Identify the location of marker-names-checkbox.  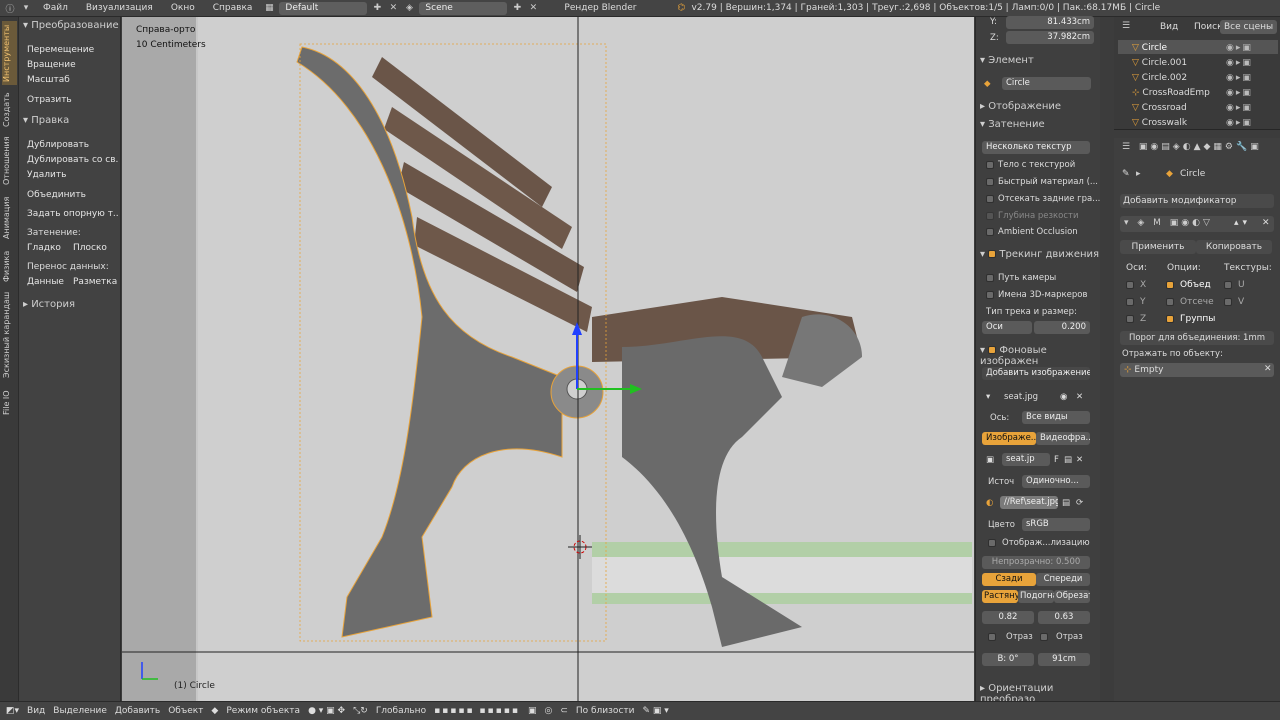
(990, 295).